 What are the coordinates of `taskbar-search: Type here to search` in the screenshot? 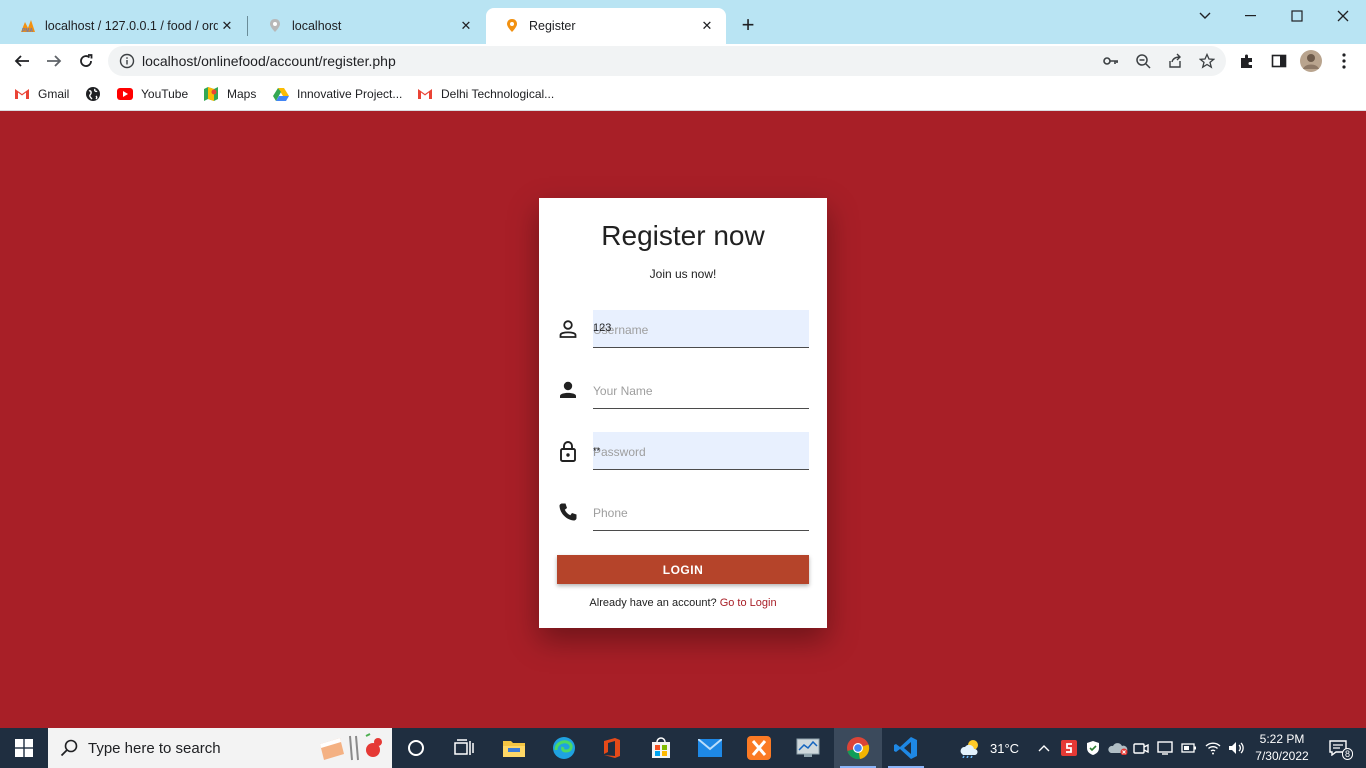 It's located at (220, 748).